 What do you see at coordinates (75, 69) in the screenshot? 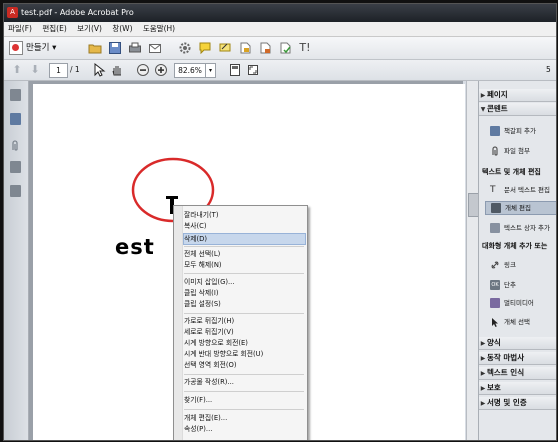
I see `page-total-label: / 1` at bounding box center [75, 69].